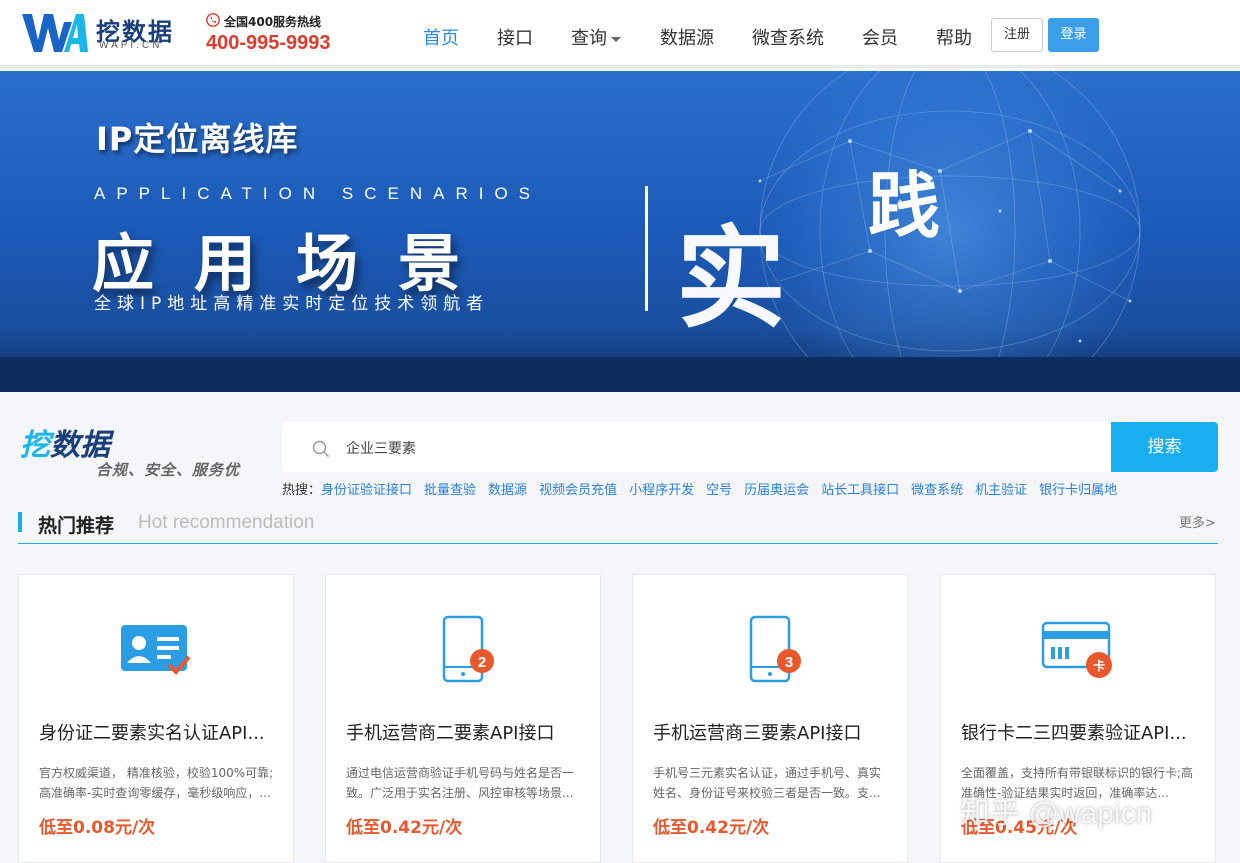  I want to click on hotline-number: 400-995-9993, so click(268, 43).